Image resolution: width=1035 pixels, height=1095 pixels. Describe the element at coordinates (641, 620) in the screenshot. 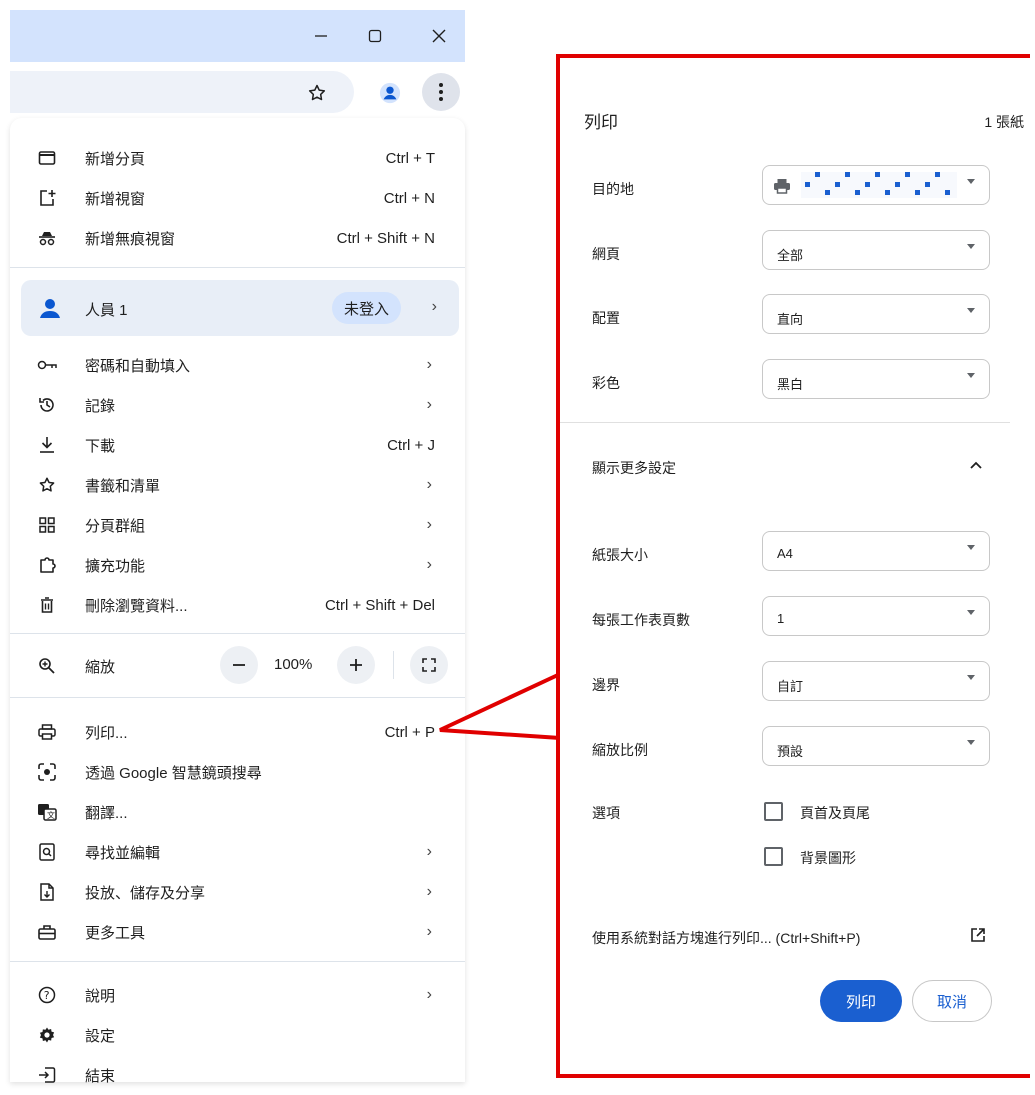

I see `pages-per-sheet-label: 每張工作表頁數` at that location.